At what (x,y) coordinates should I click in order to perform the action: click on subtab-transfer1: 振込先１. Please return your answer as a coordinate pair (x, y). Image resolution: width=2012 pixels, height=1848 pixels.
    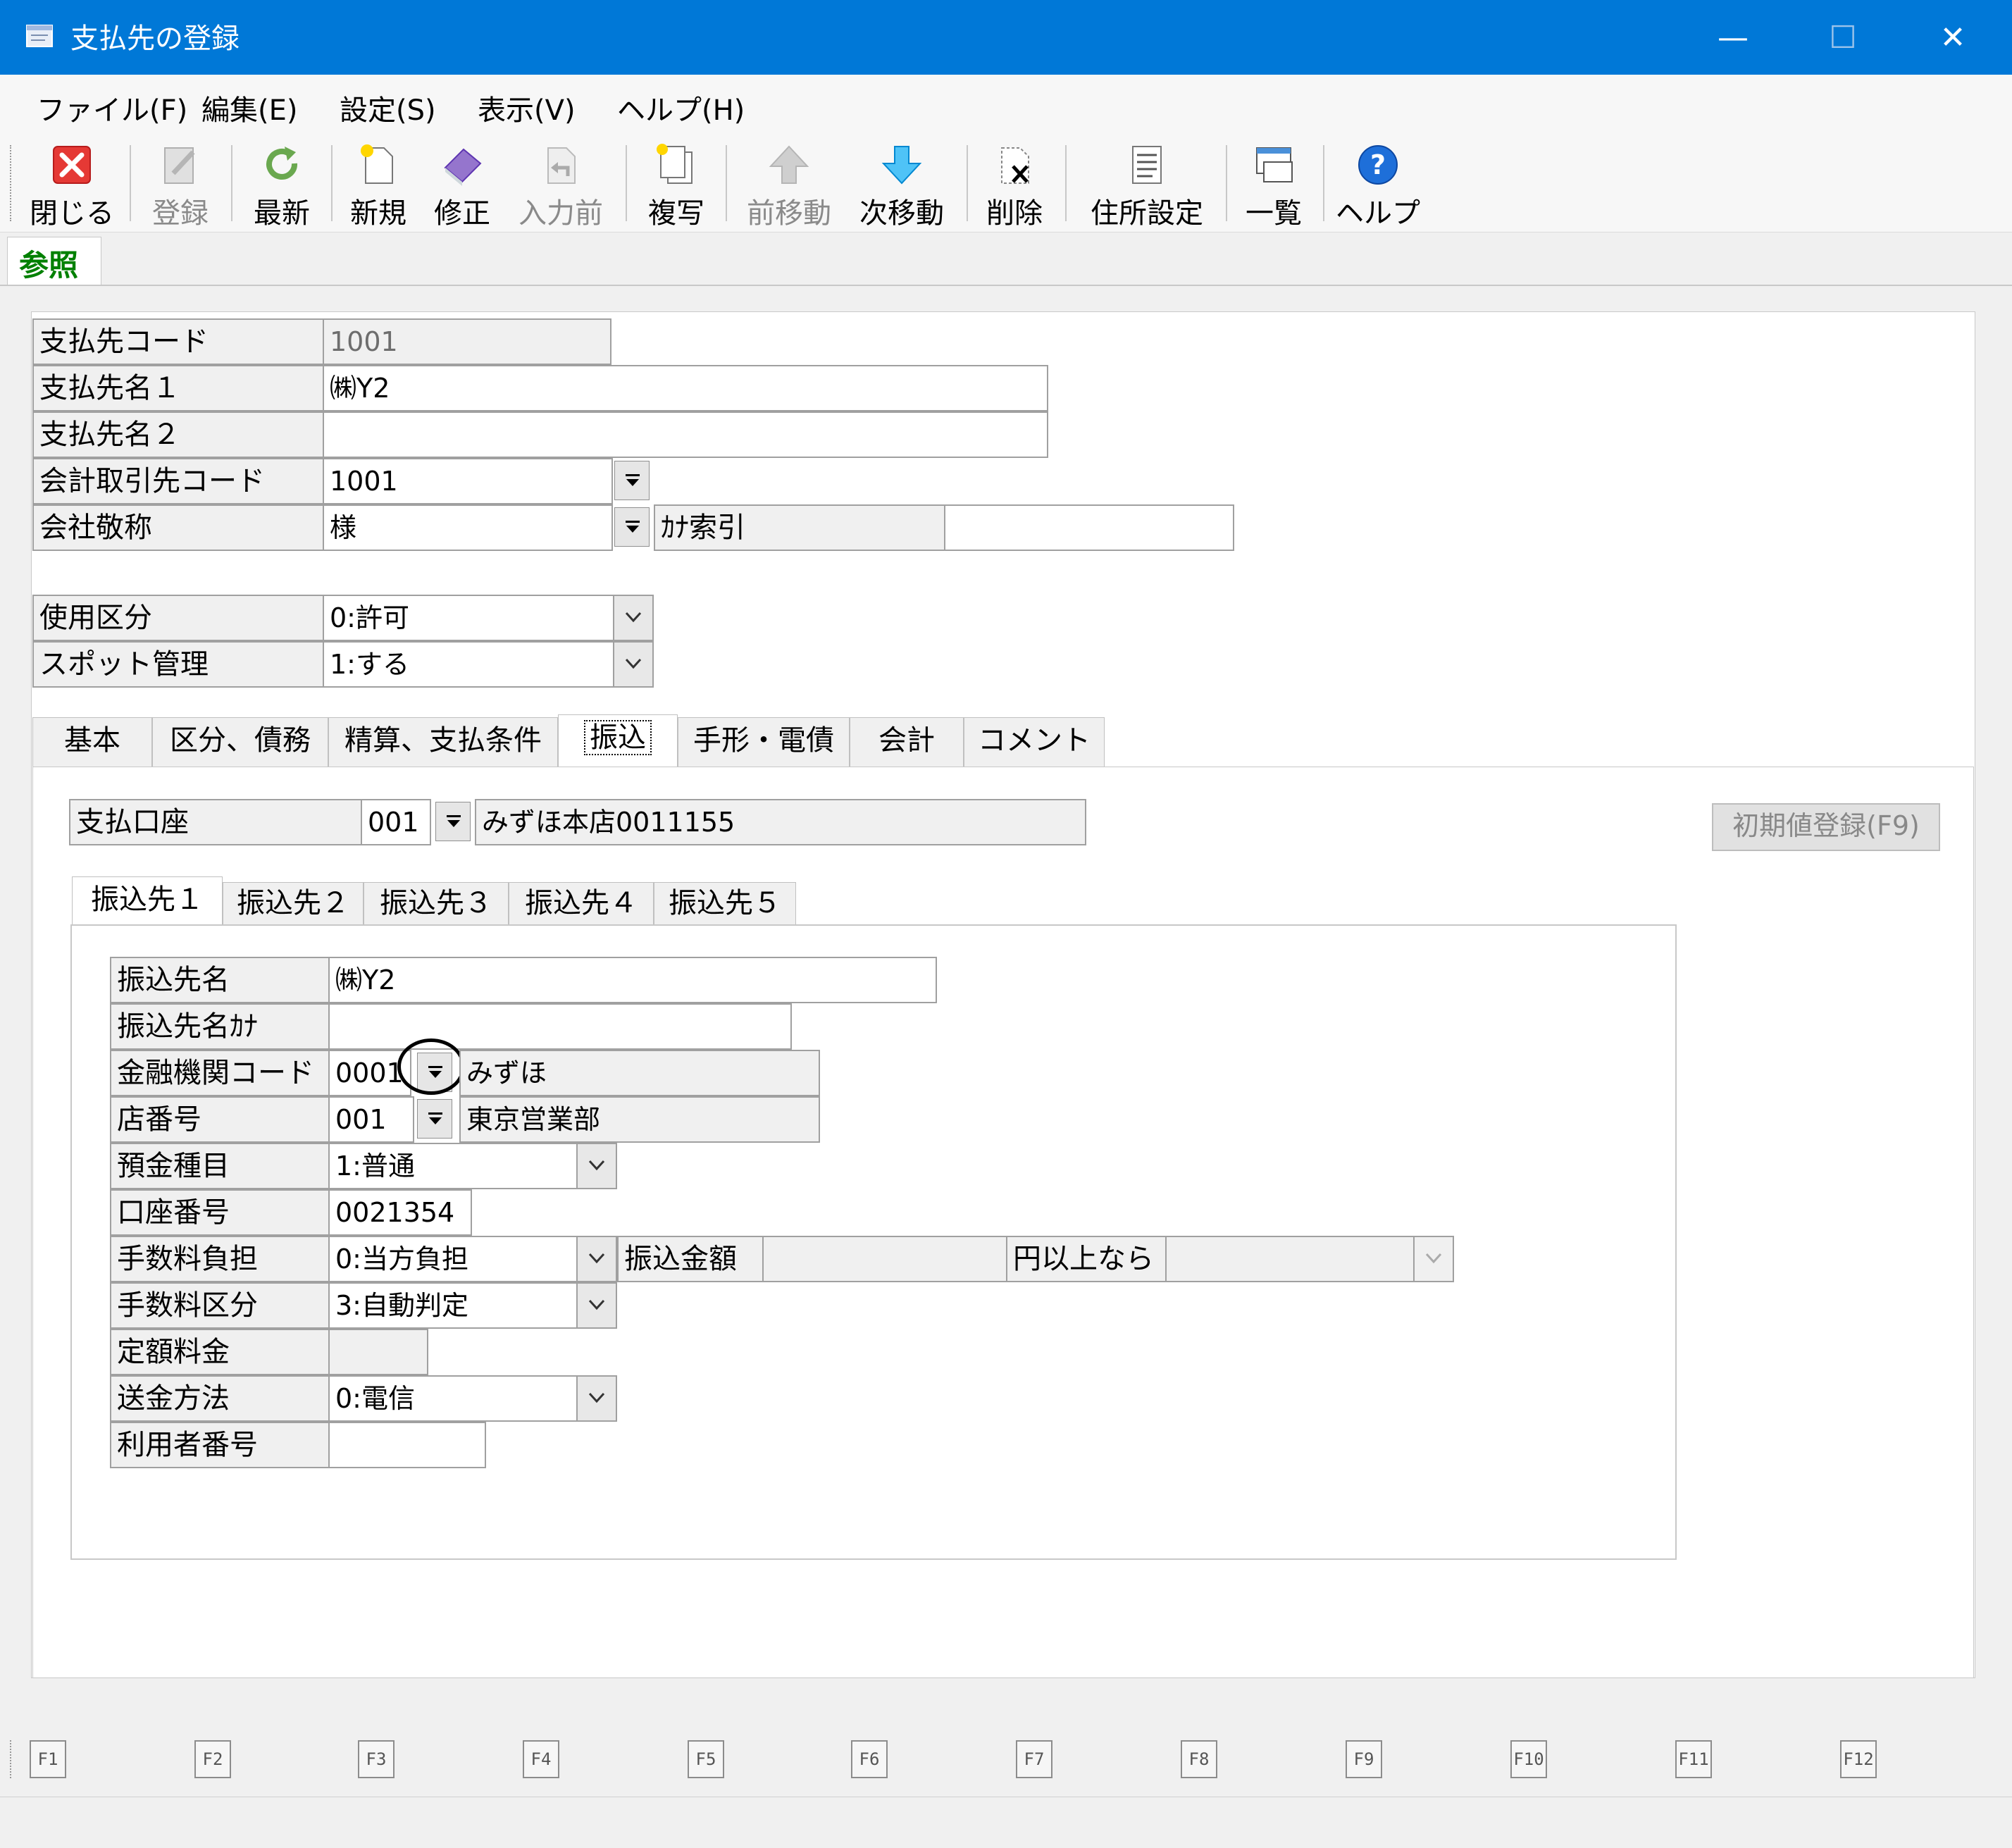
    Looking at the image, I should click on (147, 901).